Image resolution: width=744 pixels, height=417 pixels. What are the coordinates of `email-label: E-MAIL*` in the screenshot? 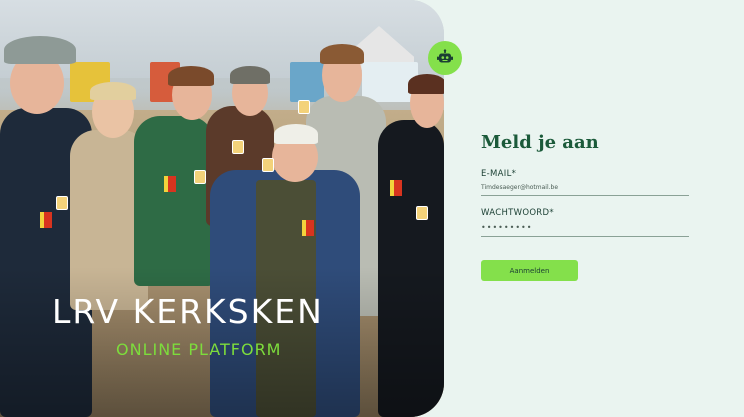 It's located at (499, 174).